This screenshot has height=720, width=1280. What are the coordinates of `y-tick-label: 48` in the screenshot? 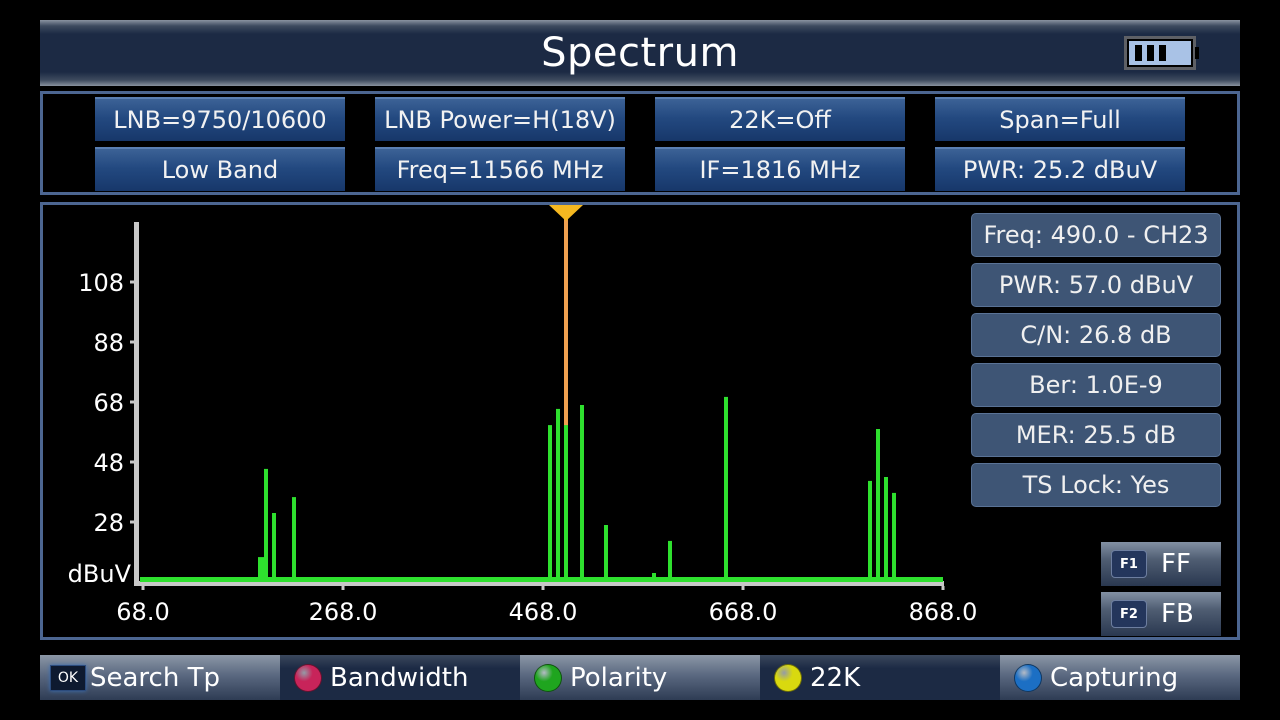 It's located at (108, 463).